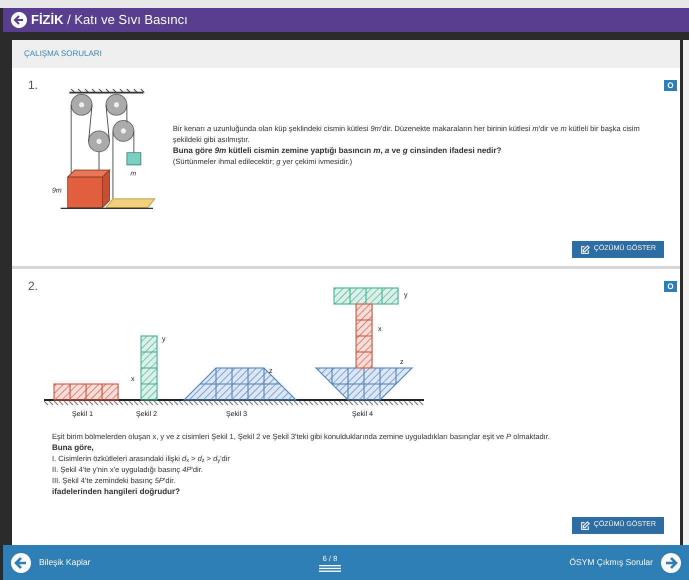  I want to click on question-text: ifadelerinden hangileri doğrudur?, so click(117, 491).